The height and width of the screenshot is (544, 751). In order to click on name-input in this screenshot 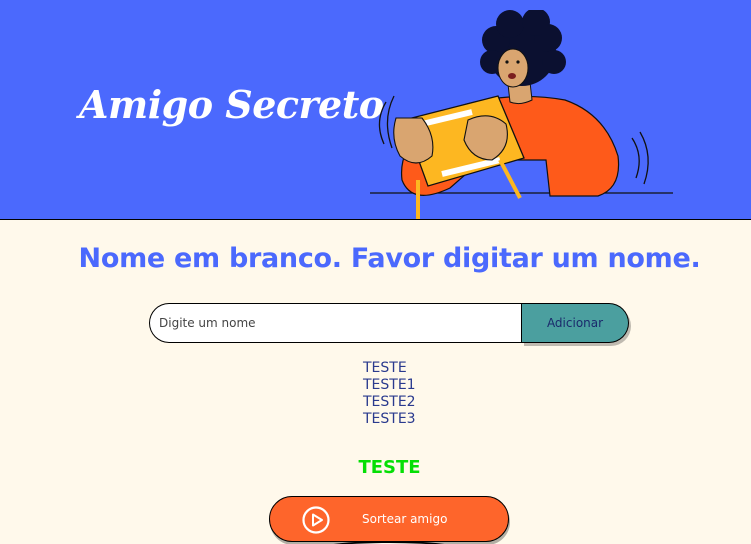, I will do `click(336, 323)`.